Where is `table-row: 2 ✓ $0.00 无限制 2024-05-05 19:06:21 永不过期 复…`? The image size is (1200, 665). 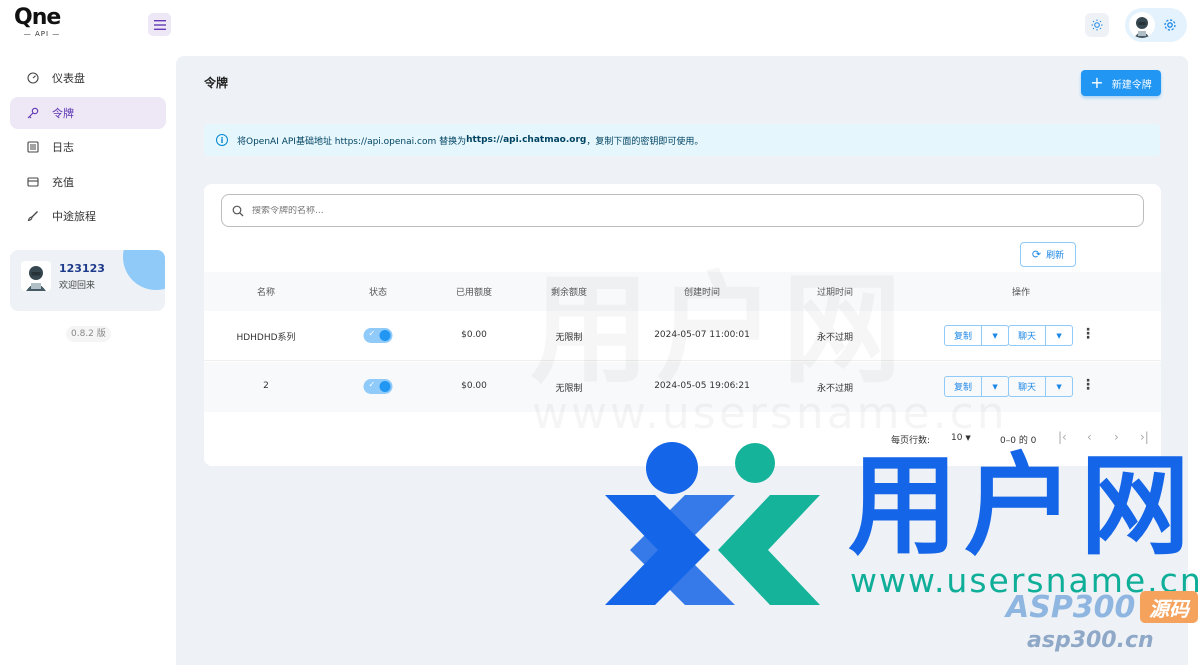 table-row: 2 ✓ $0.00 无限制 2024-05-05 19:06:21 永不过期 复… is located at coordinates (682, 387).